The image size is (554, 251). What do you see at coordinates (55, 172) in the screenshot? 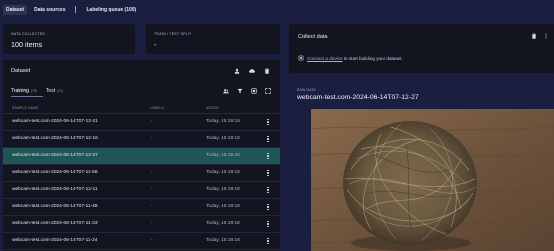
I see `sample-name-cell: webcam-test.com-2024-06-14T07-11-58` at bounding box center [55, 172].